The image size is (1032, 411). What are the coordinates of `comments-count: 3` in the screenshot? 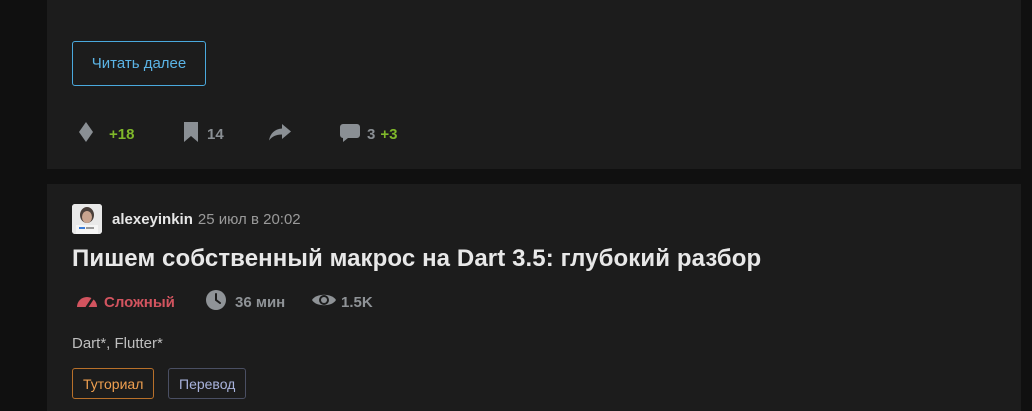 It's located at (371, 134).